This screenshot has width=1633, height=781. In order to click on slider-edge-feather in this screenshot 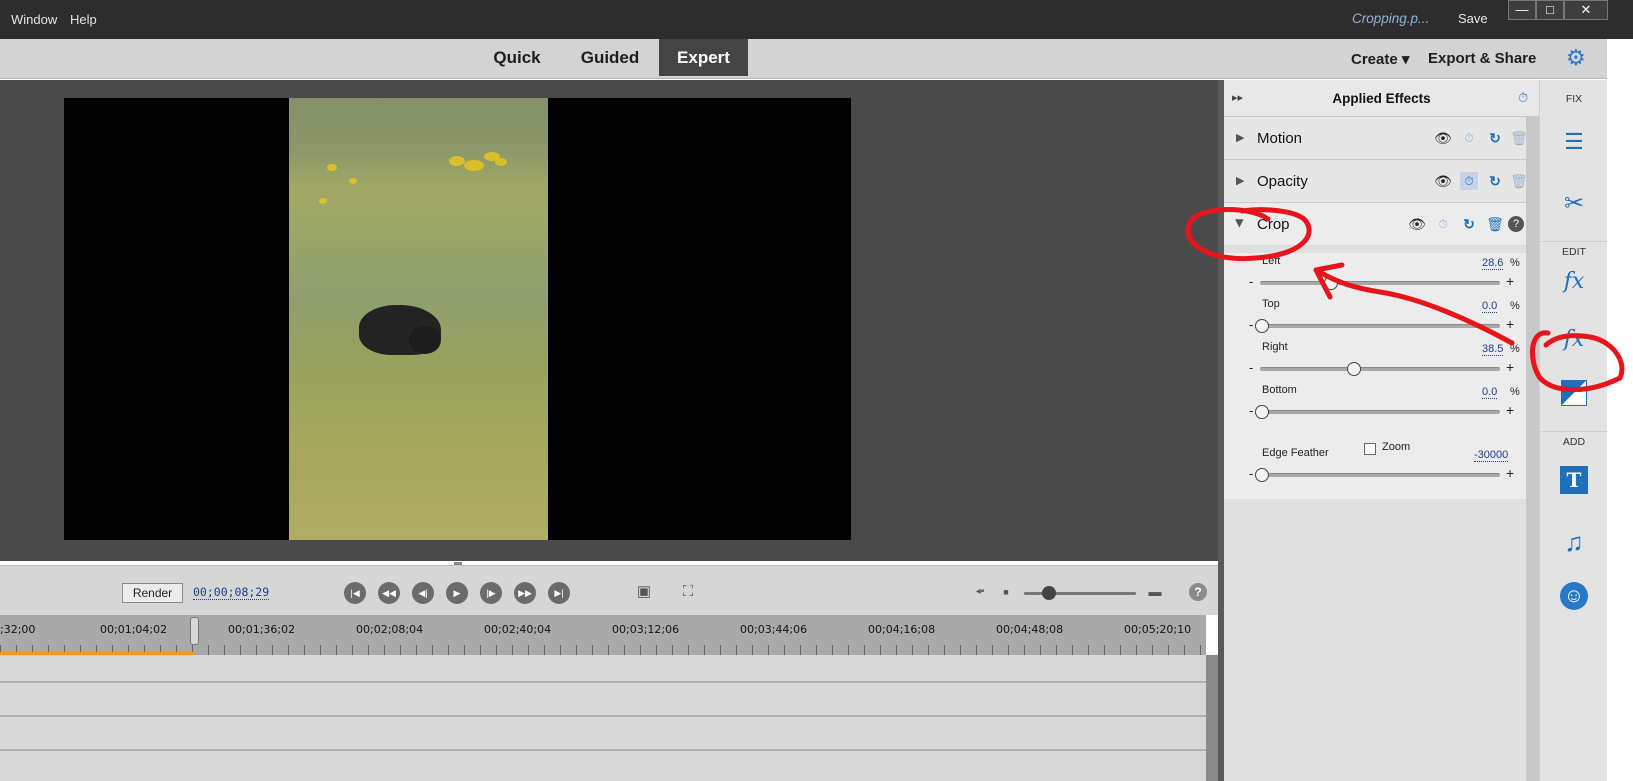, I will do `click(1380, 475)`.